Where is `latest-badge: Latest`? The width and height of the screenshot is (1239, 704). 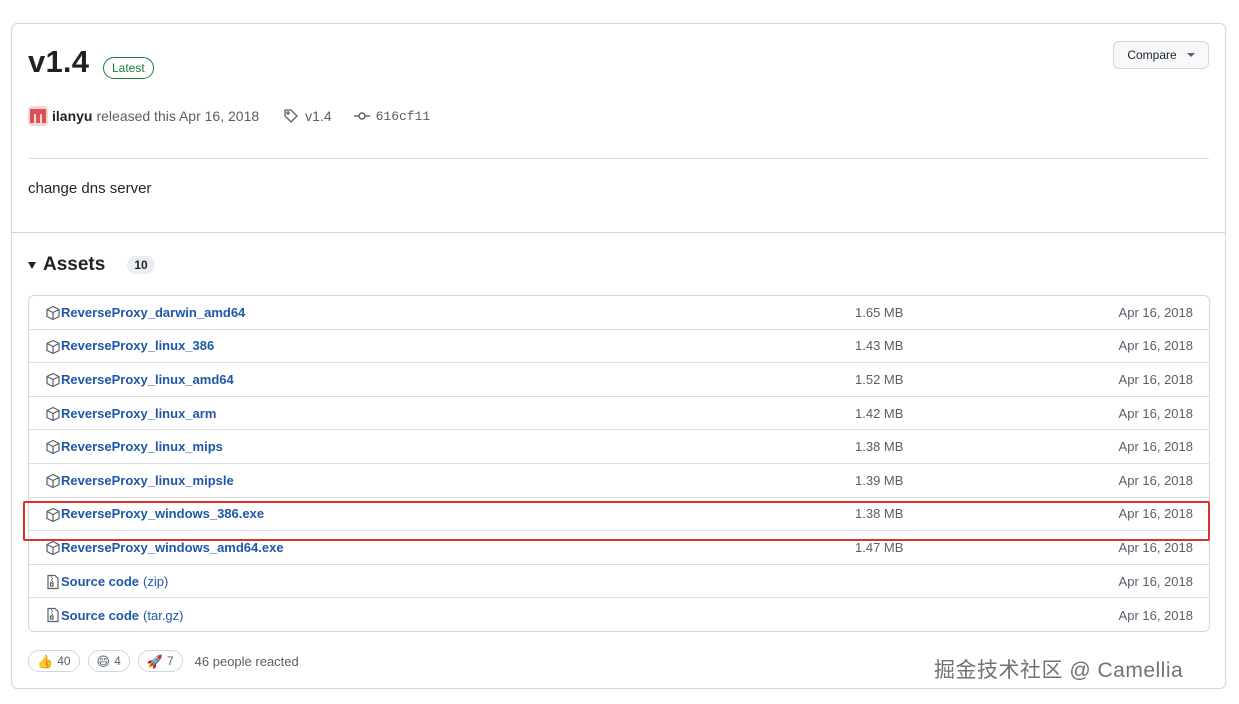 latest-badge: Latest is located at coordinates (128, 68).